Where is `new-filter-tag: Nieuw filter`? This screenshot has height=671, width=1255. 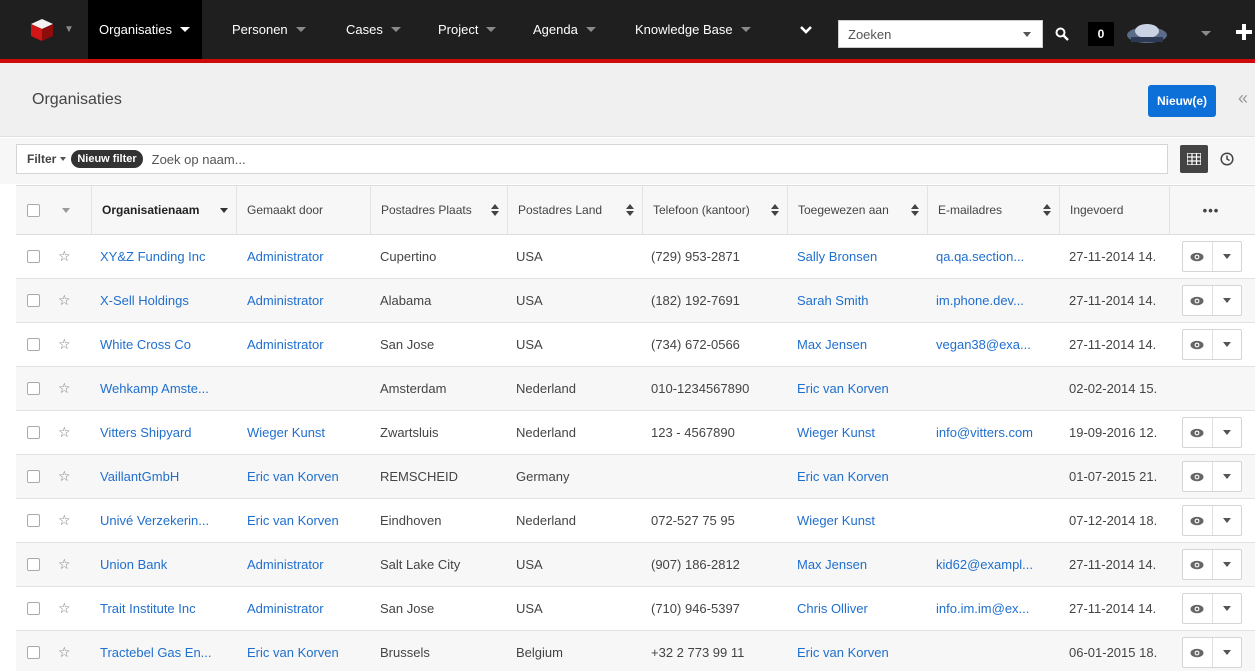 new-filter-tag: Nieuw filter is located at coordinates (107, 159).